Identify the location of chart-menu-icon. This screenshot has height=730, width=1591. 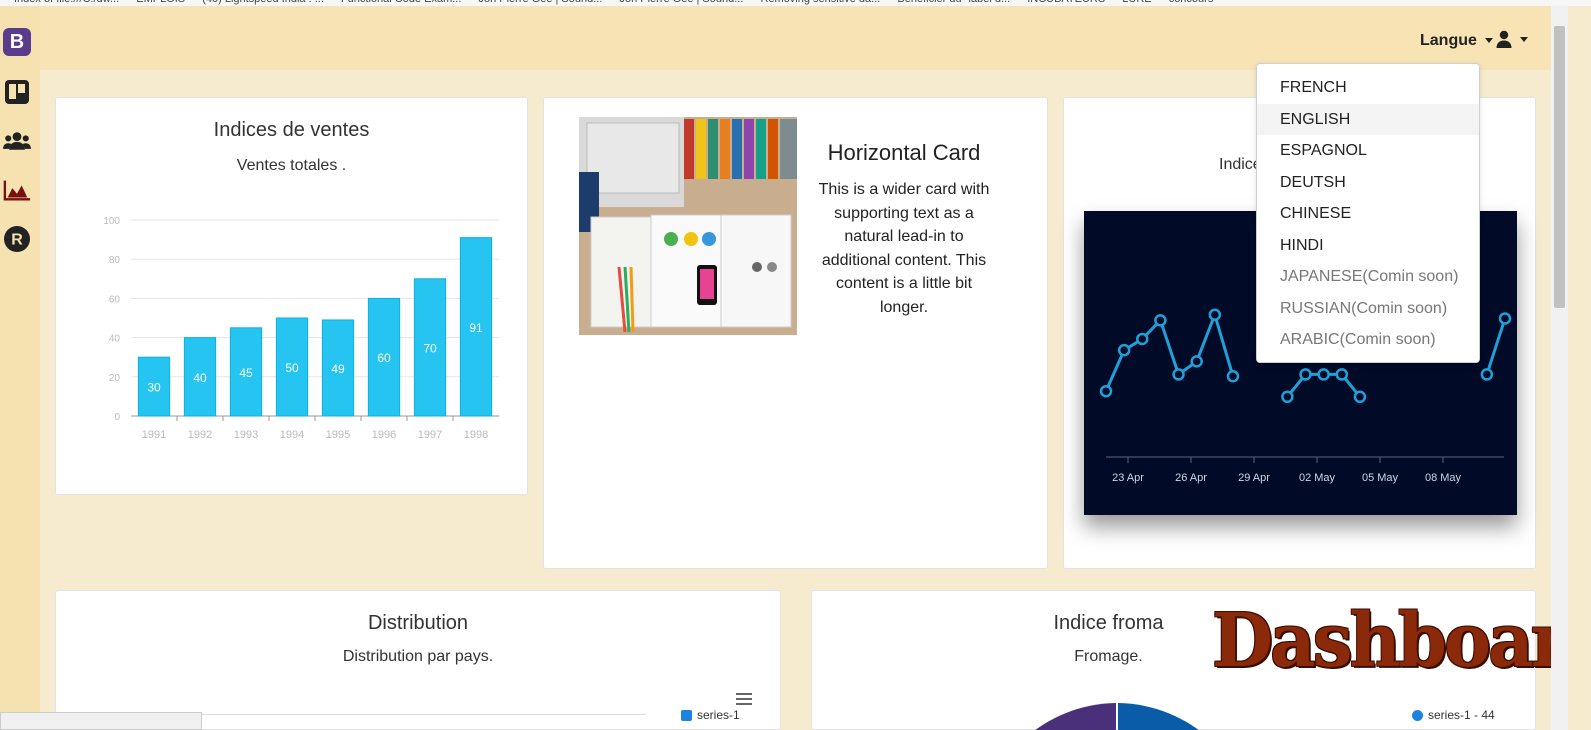
(744, 700).